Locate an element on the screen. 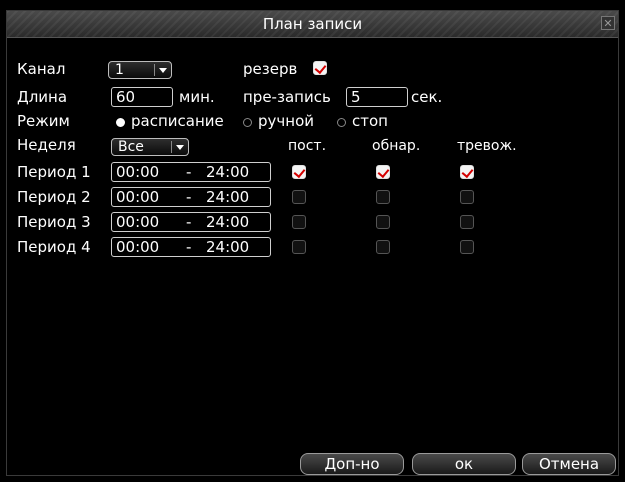 This screenshot has width=625, height=482. column-detect: обнар. is located at coordinates (396, 146).